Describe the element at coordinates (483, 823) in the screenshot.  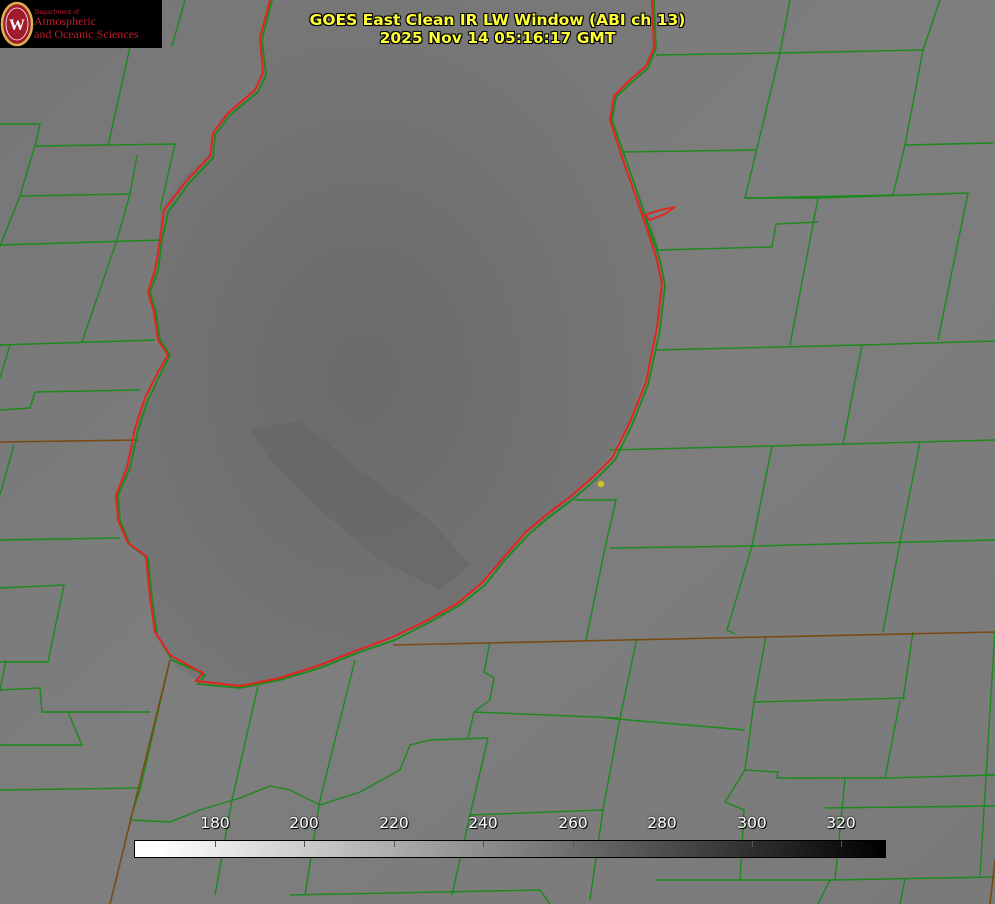
I see `colorbar-tick-240: 240` at that location.